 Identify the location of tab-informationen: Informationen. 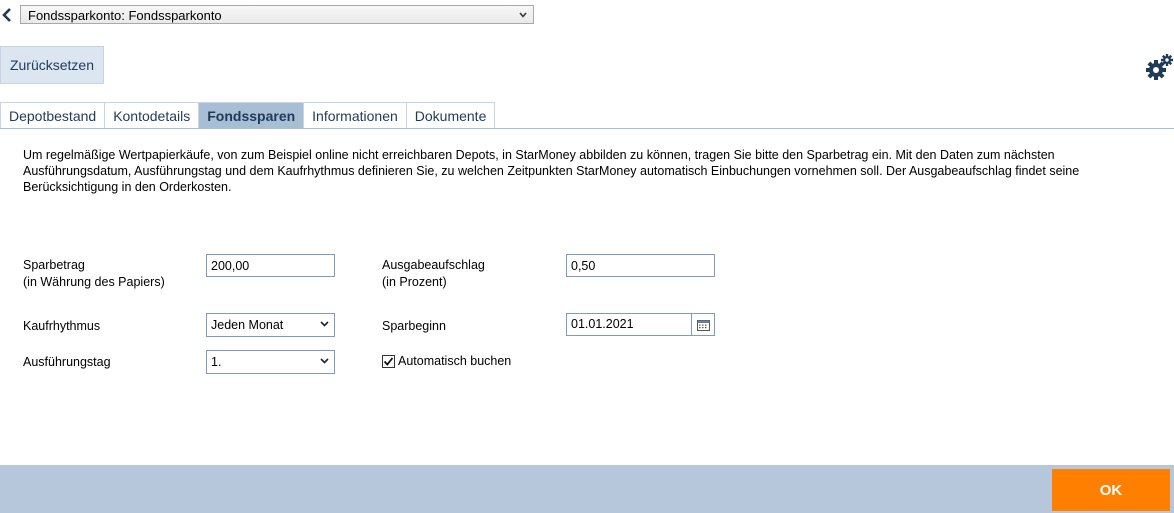
(355, 115).